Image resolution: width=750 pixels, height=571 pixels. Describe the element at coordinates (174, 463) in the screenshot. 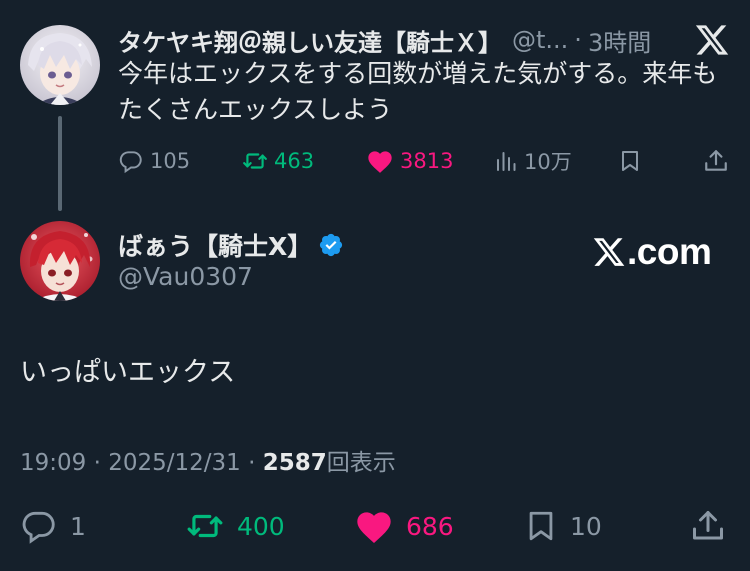

I see `main-date: 2025/12/31` at that location.